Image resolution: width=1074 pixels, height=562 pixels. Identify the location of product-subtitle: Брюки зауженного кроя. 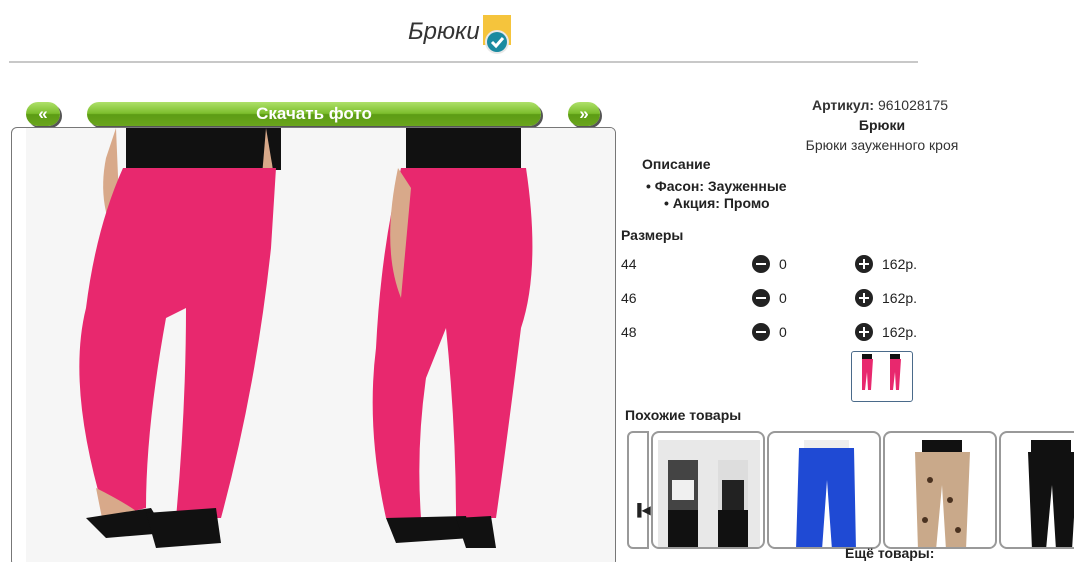
(882, 145).